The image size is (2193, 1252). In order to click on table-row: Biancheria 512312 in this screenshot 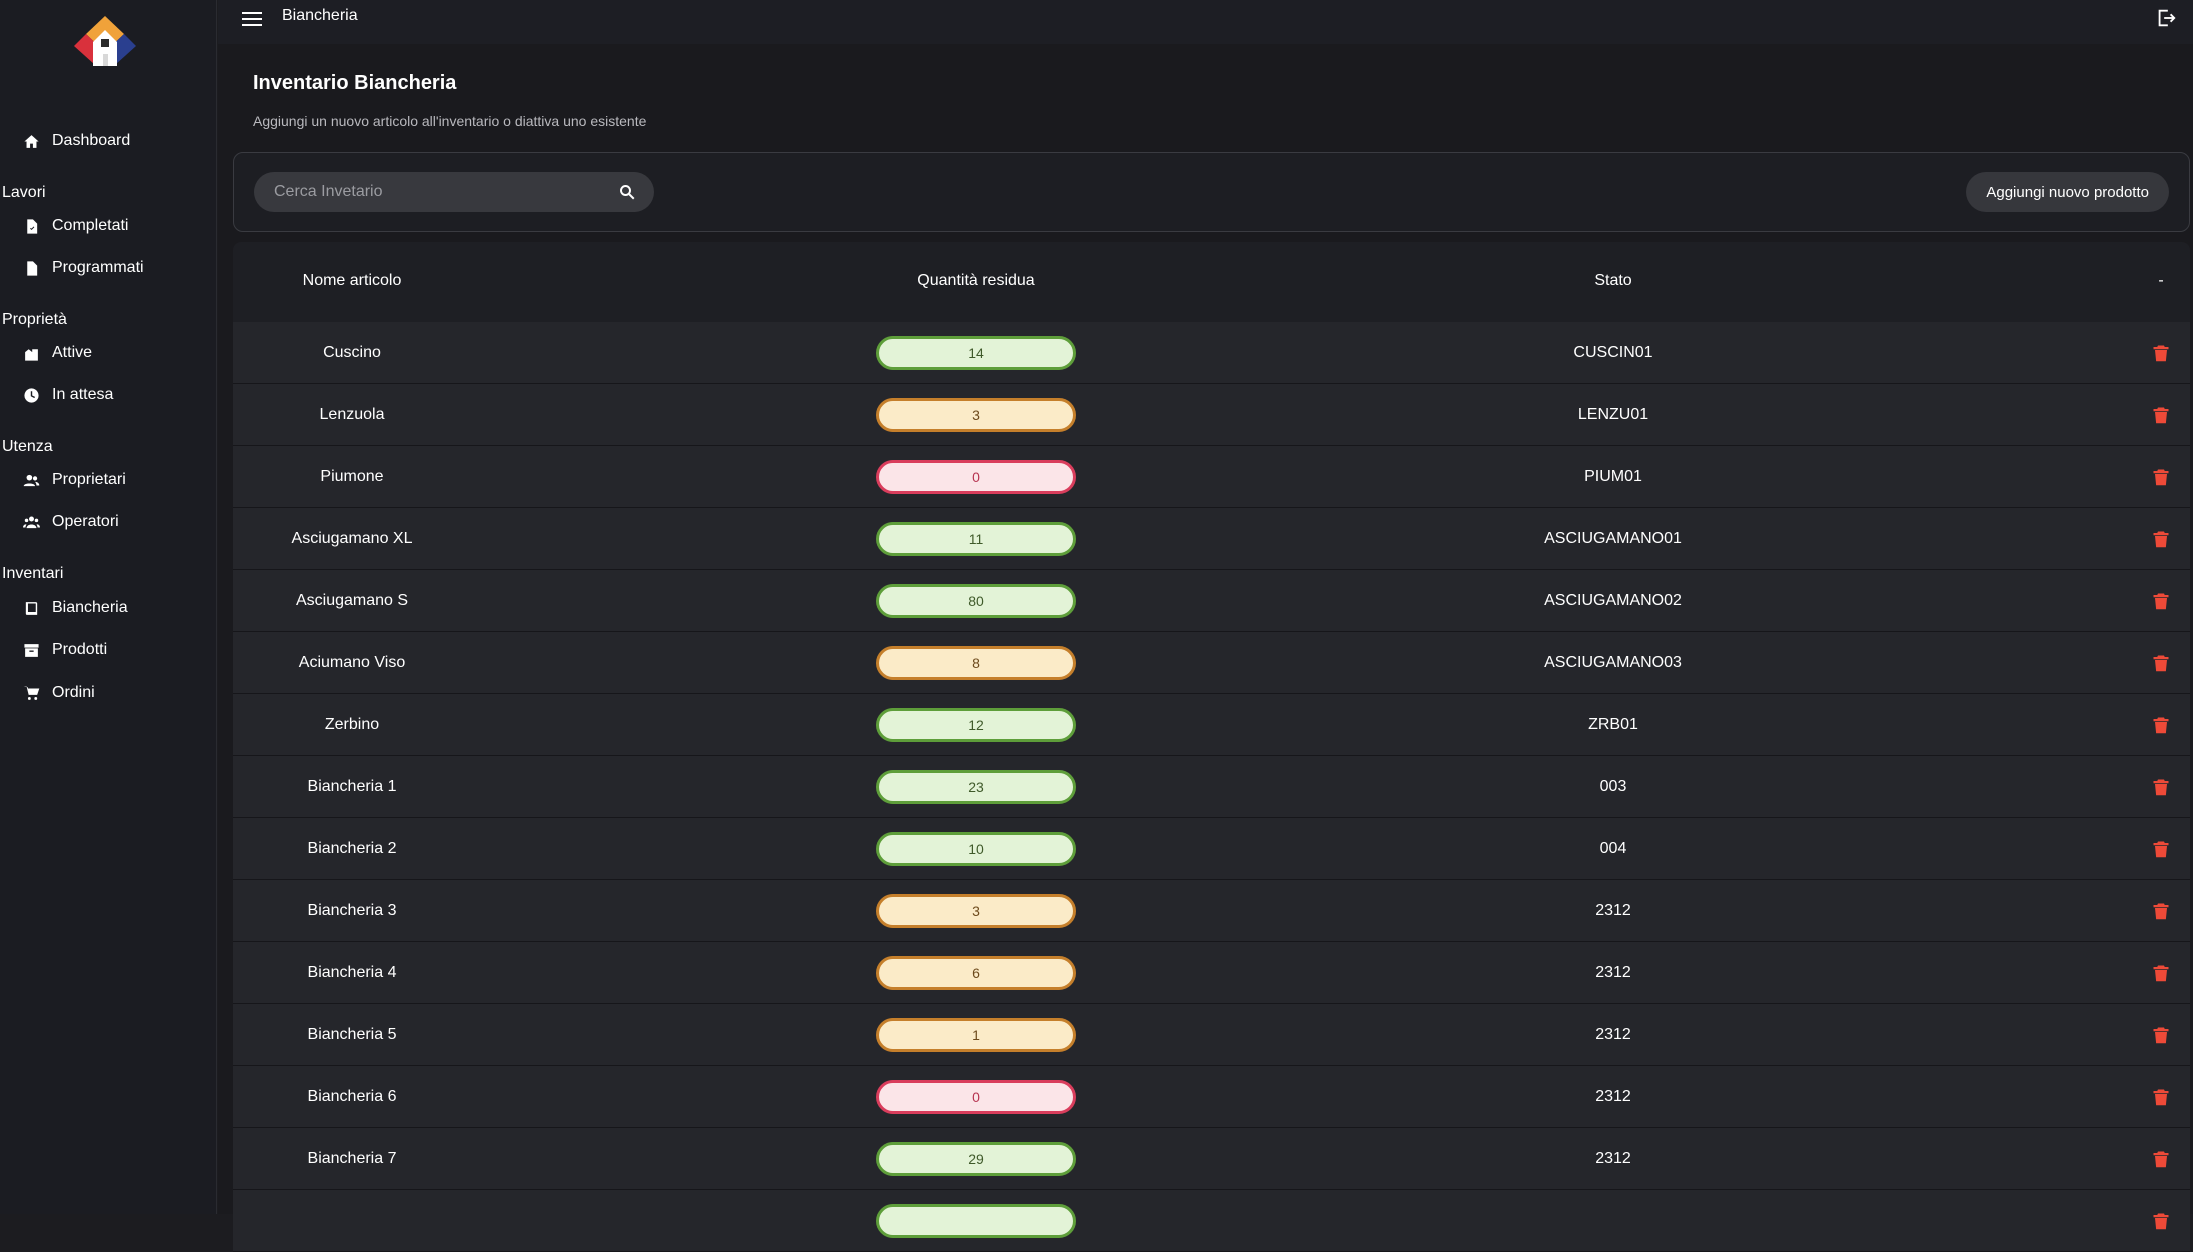, I will do `click(1211, 1035)`.